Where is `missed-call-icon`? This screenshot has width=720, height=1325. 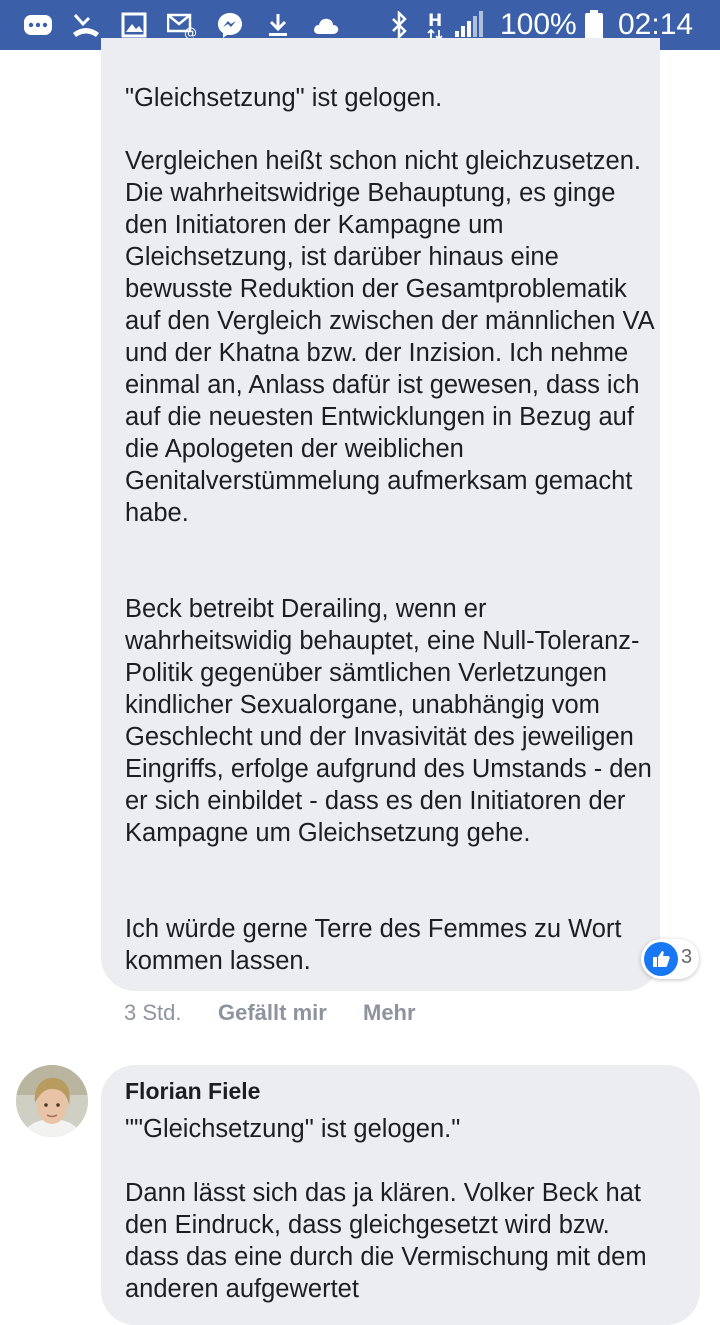
missed-call-icon is located at coordinates (86, 25).